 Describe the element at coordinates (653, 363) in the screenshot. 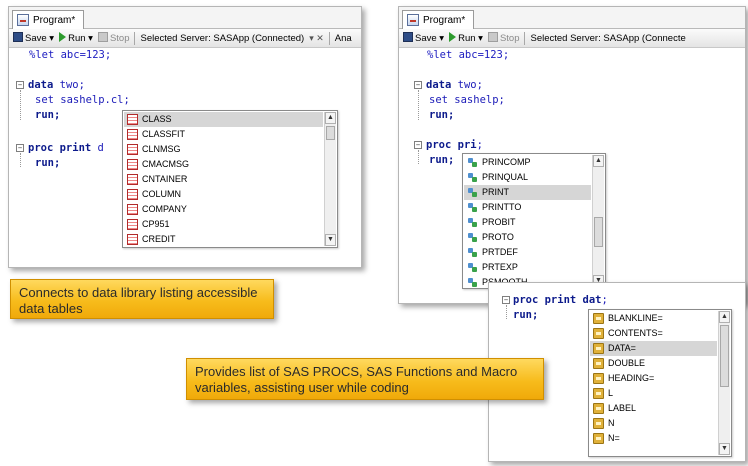

I see `list-item: DOUBLE` at that location.